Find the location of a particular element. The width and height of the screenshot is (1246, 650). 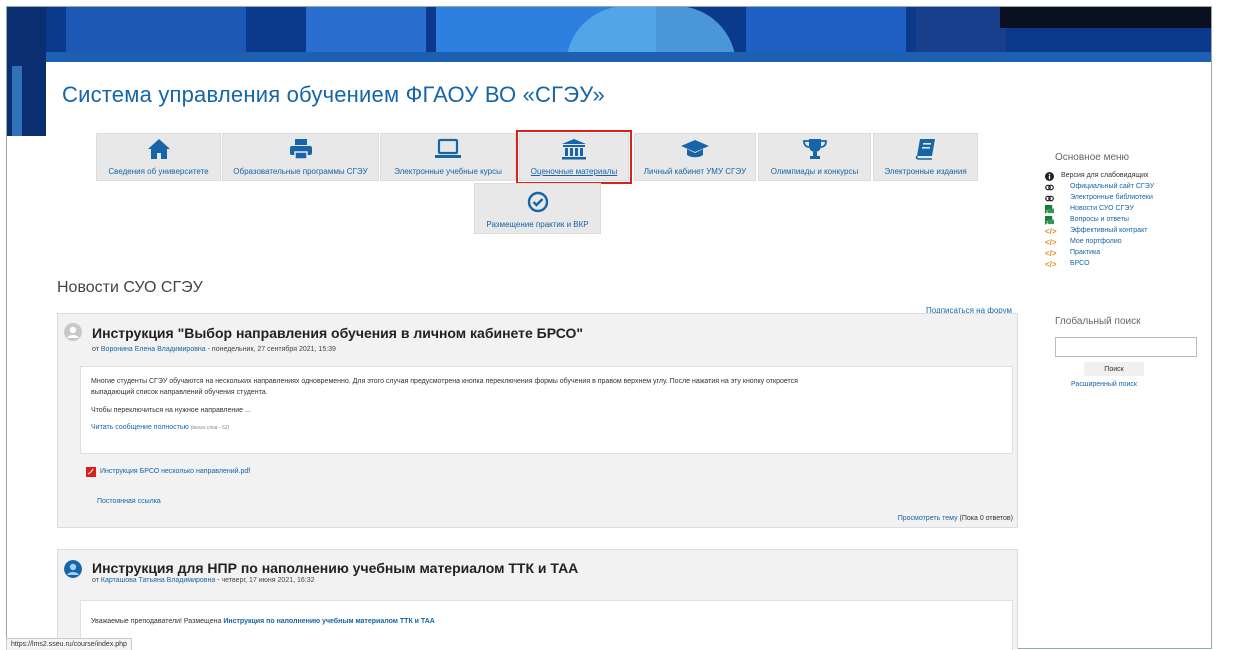

university-icon is located at coordinates (574, 149).